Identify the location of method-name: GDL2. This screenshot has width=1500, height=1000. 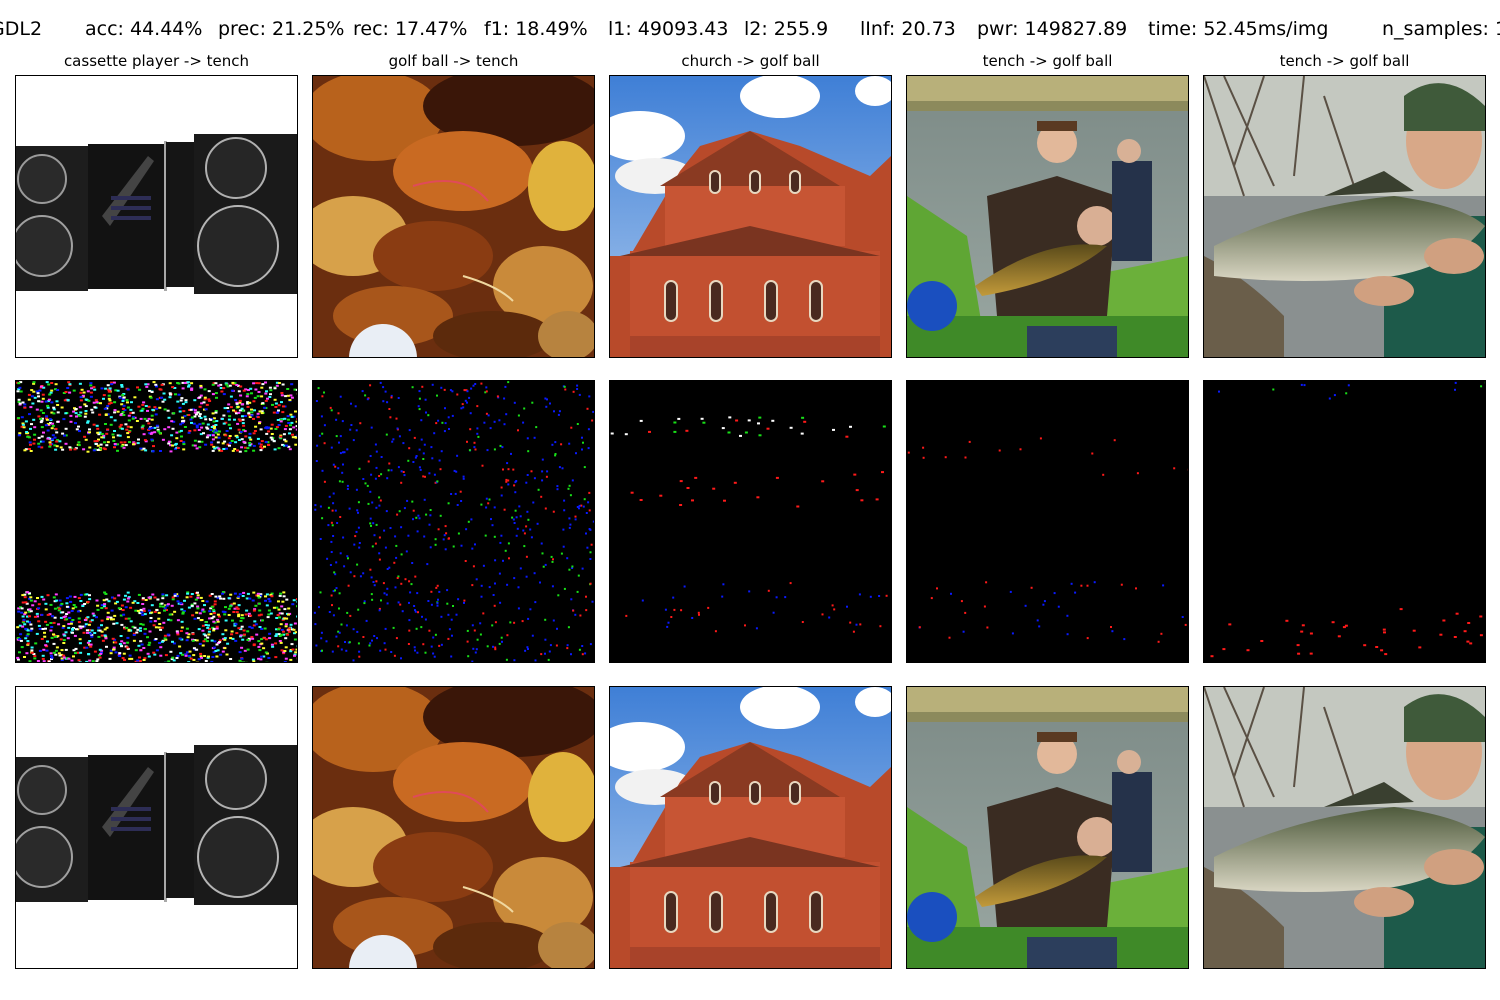
(21, 29).